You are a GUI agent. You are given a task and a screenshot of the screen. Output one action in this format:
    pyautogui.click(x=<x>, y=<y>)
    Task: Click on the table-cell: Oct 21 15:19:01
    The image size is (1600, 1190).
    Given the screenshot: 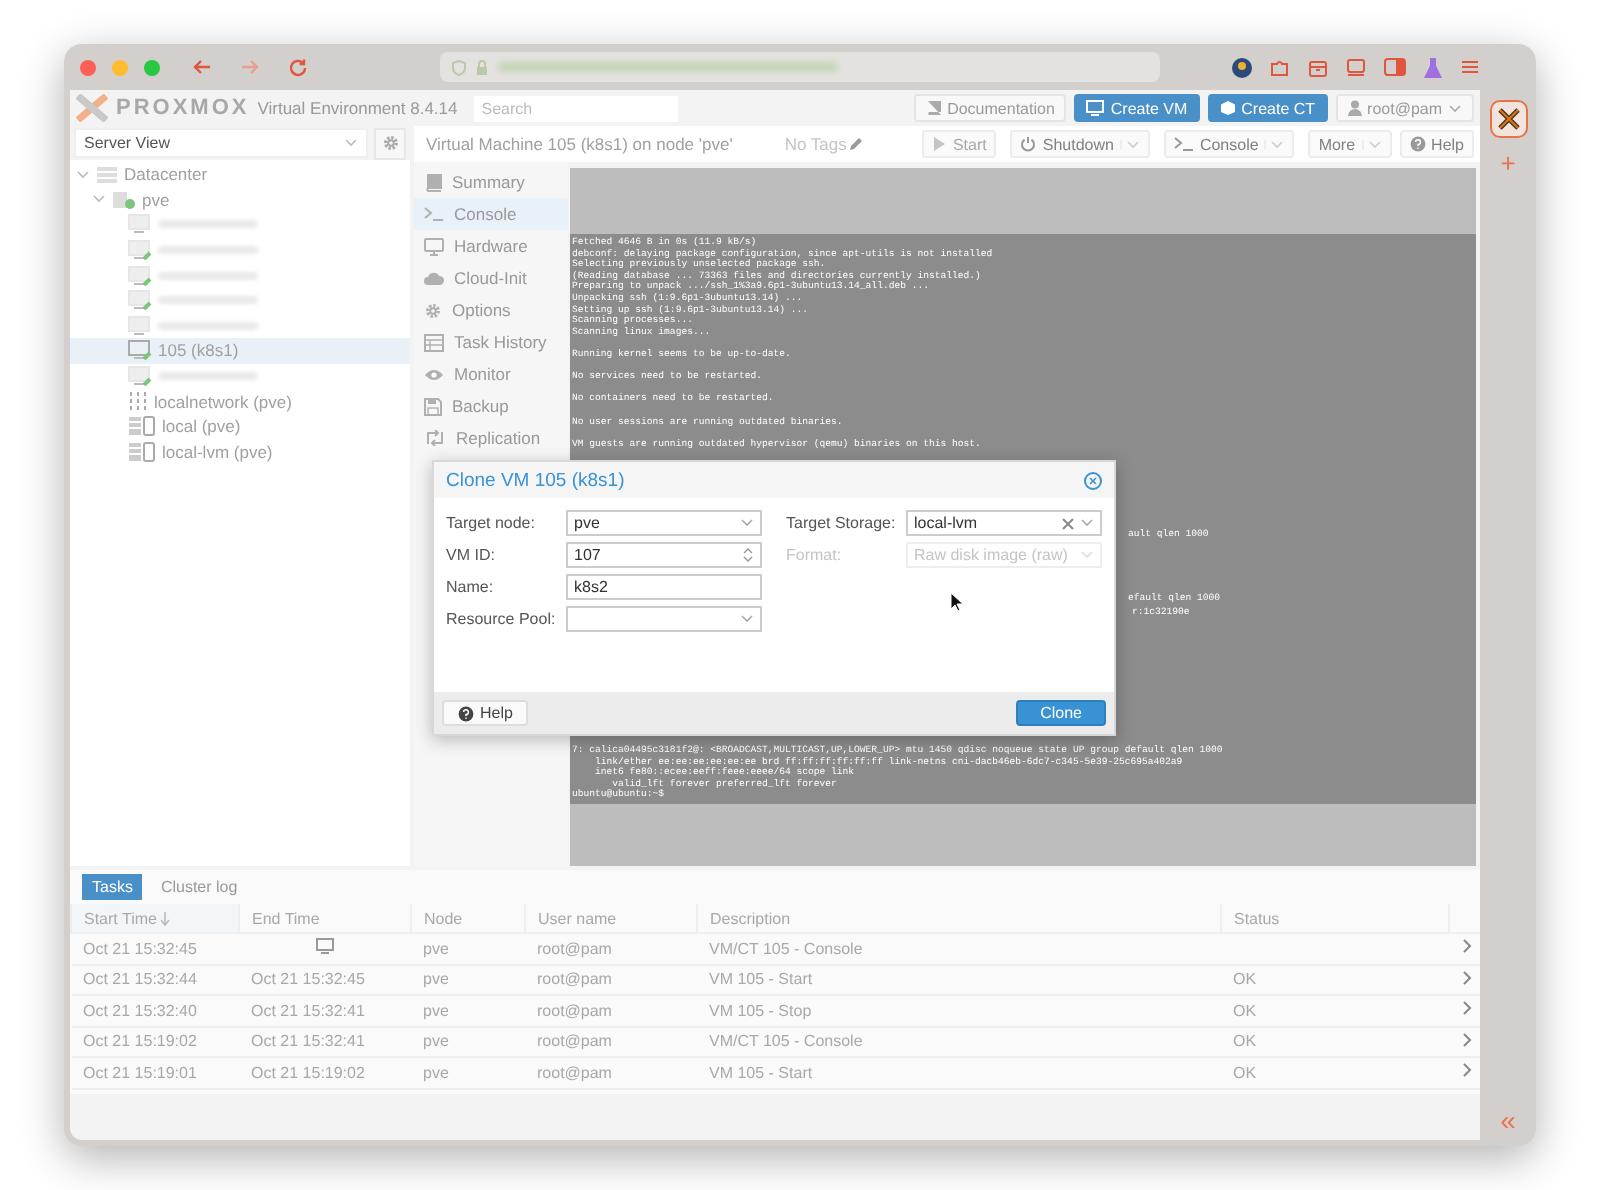 What is the action you would take?
    pyautogui.click(x=140, y=1072)
    